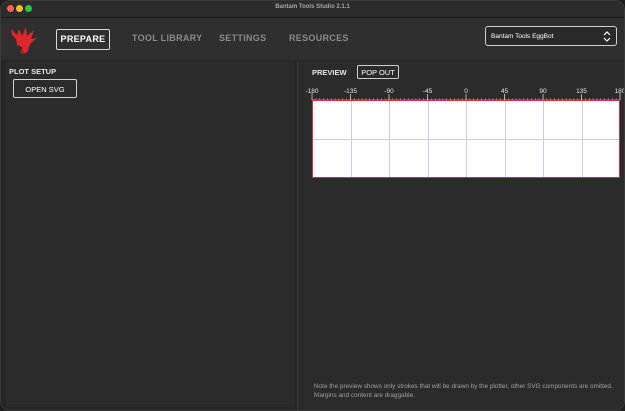 This screenshot has width=625, height=411. I want to click on grid-line, so click(466, 139).